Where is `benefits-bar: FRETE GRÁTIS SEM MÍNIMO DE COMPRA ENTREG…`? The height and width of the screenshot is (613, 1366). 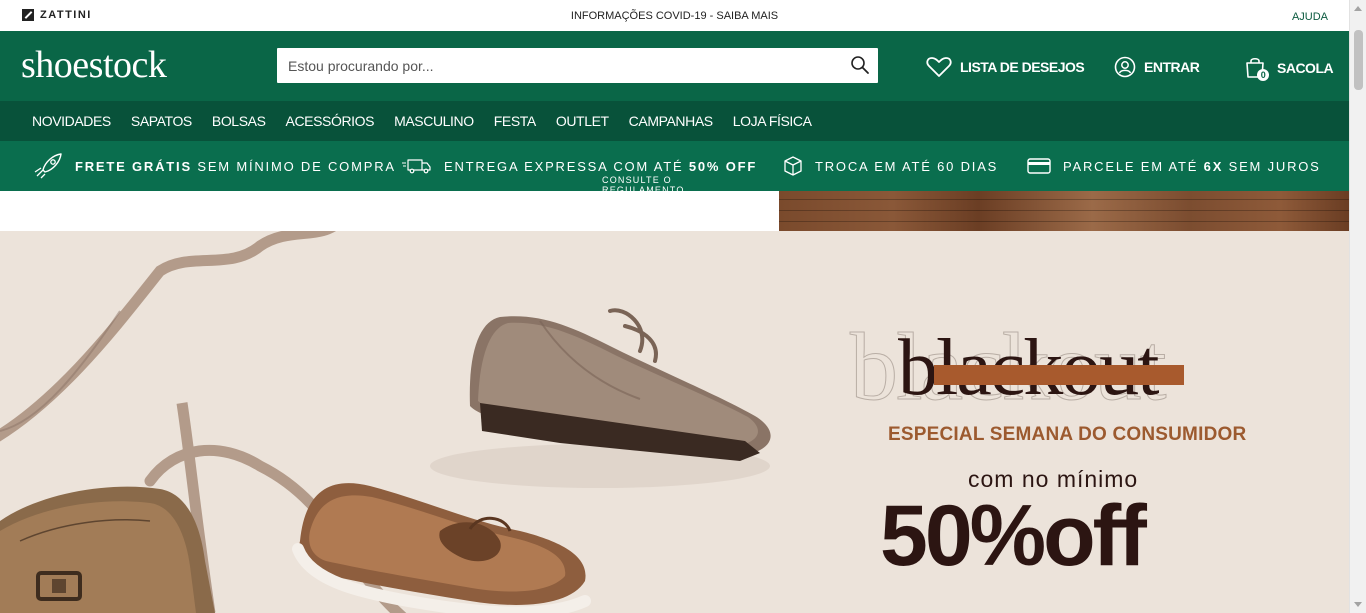 benefits-bar: FRETE GRÁTIS SEM MÍNIMO DE COMPRA ENTREG… is located at coordinates (674, 168).